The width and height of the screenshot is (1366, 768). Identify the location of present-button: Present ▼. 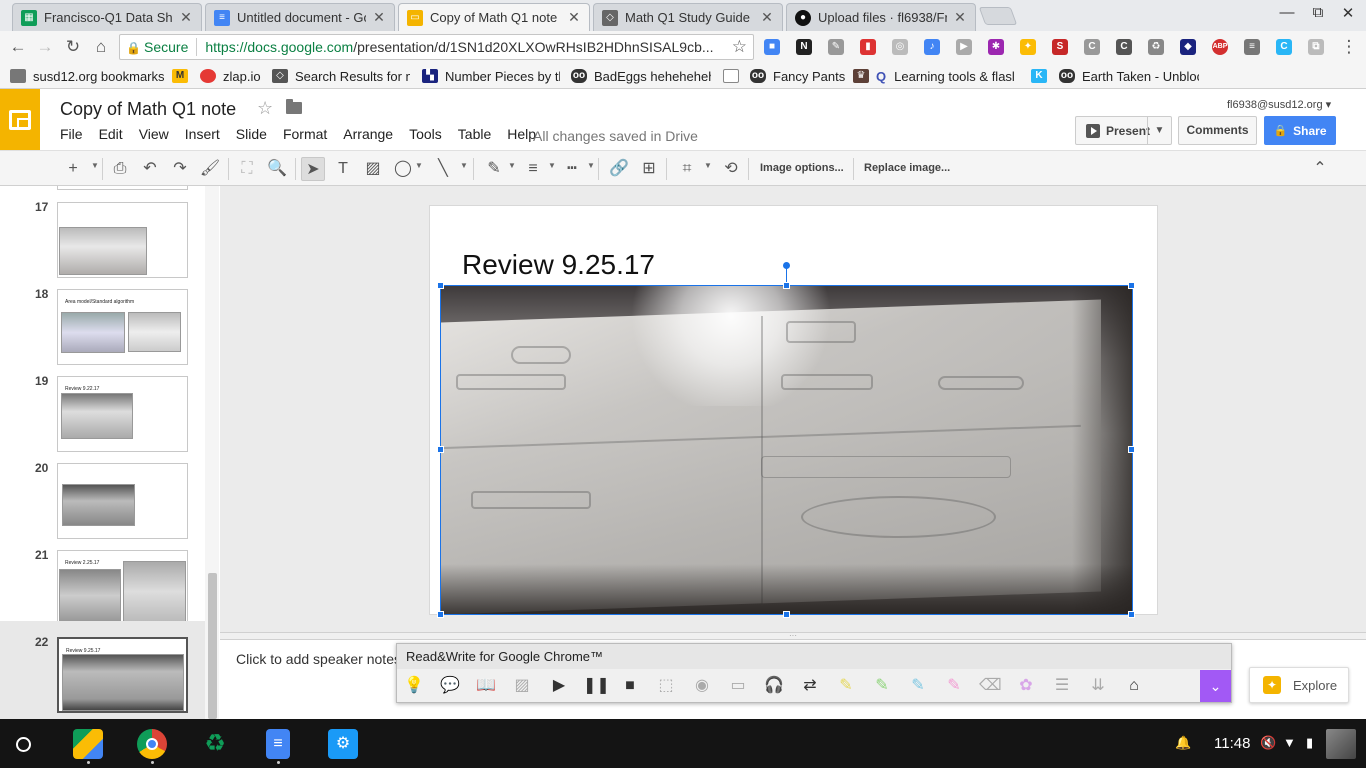
(1123, 130).